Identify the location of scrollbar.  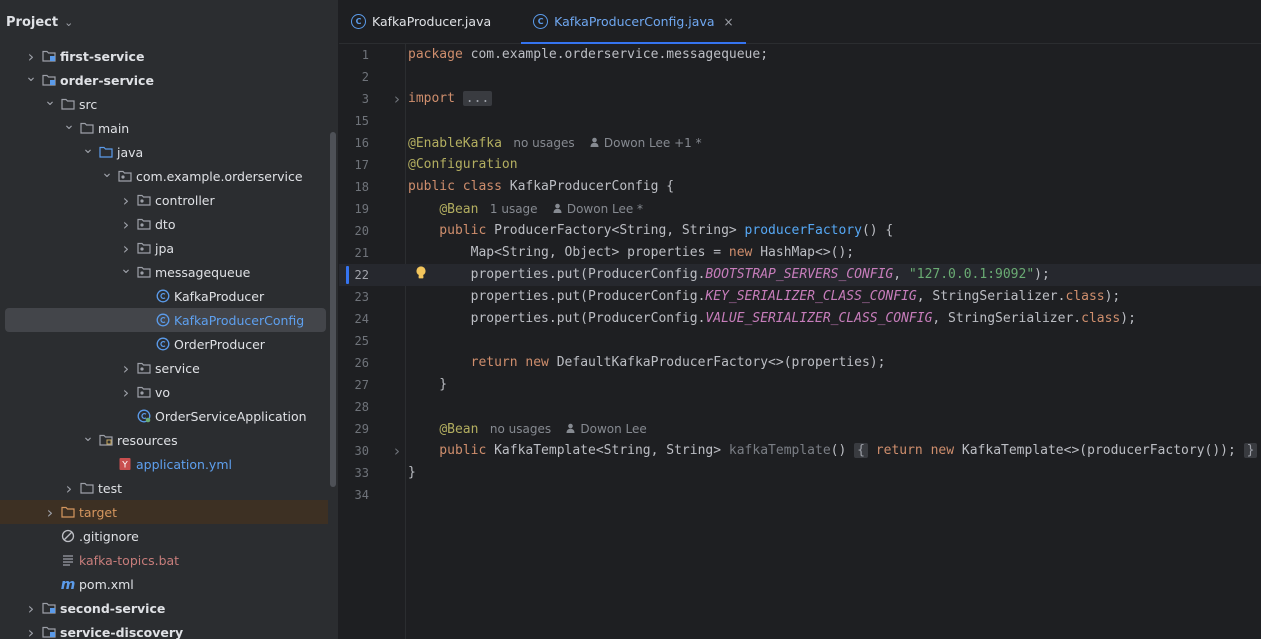
(333, 341).